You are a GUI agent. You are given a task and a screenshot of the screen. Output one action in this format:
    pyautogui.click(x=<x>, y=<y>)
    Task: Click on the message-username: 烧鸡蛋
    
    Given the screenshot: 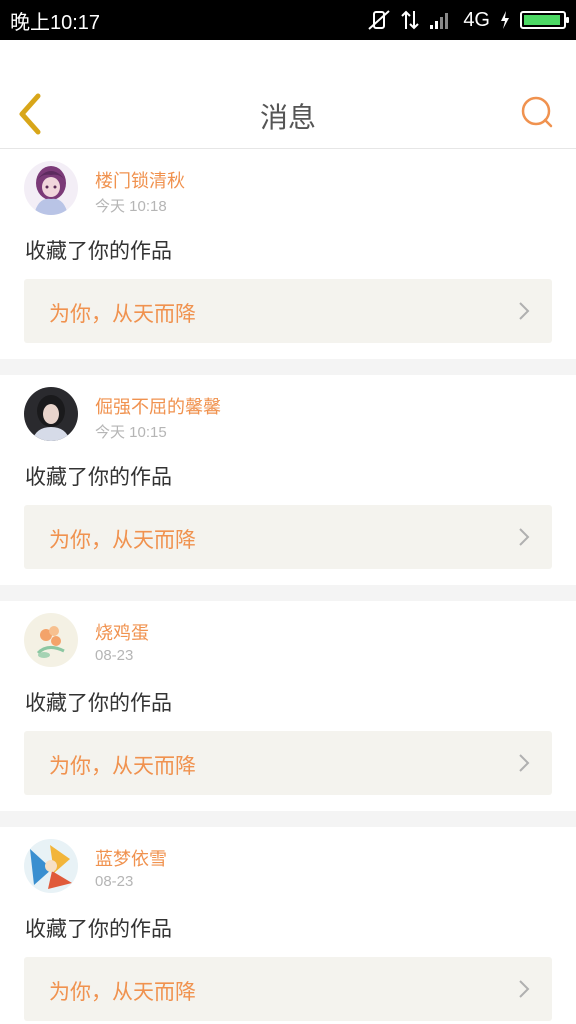 What is the action you would take?
    pyautogui.click(x=122, y=632)
    